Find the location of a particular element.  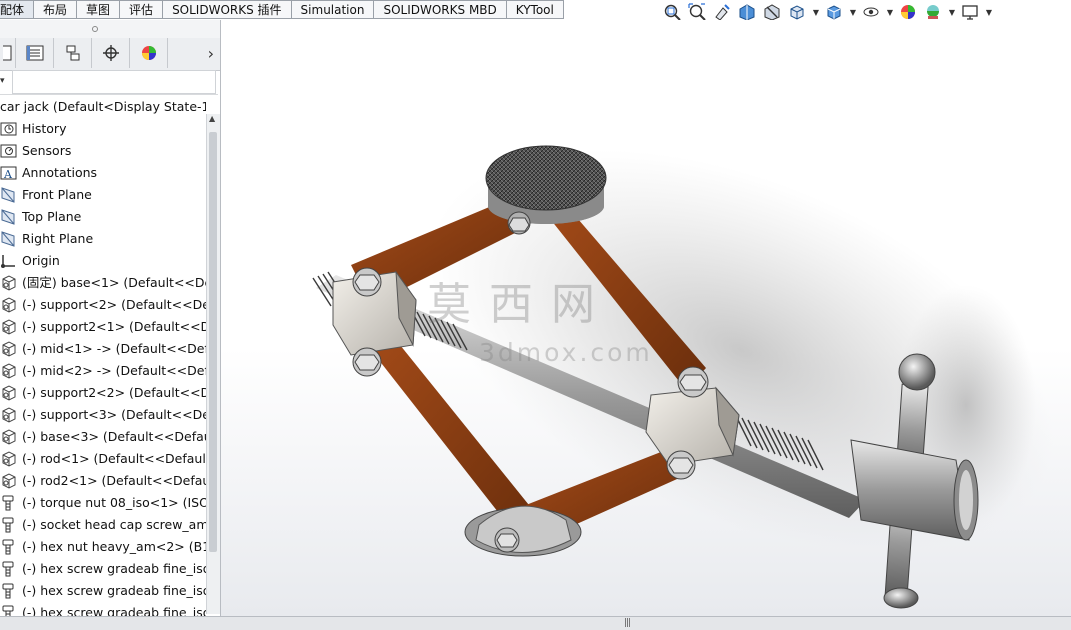

tab-evaluate: 评估 is located at coordinates (142, 9).